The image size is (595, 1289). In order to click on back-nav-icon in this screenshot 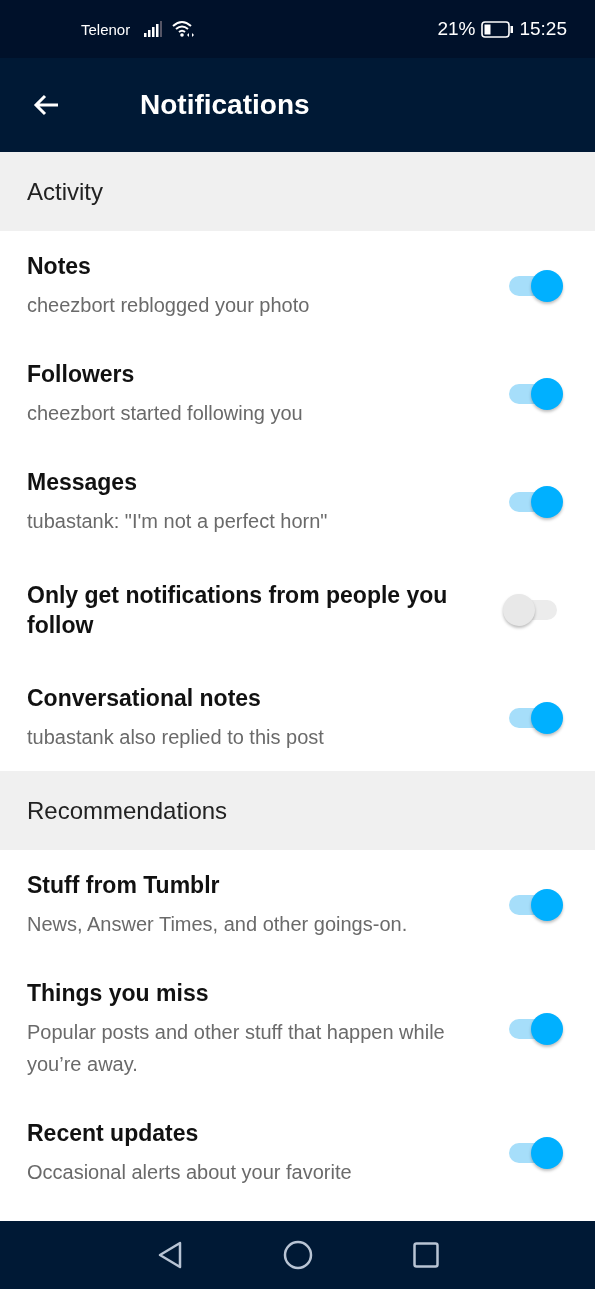, I will do `click(169, 1255)`.